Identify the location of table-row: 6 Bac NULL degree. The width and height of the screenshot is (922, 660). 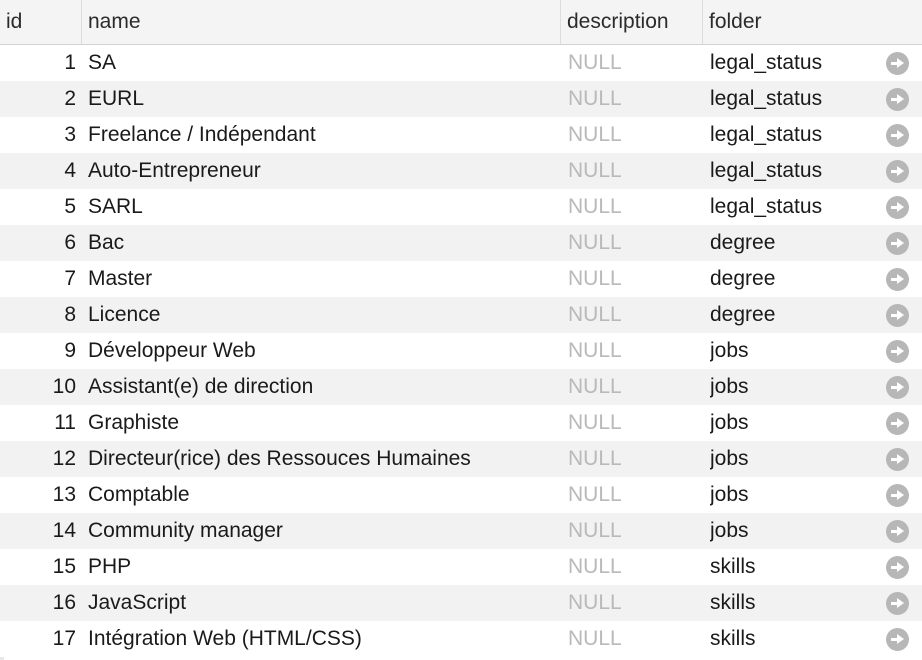
(461, 243).